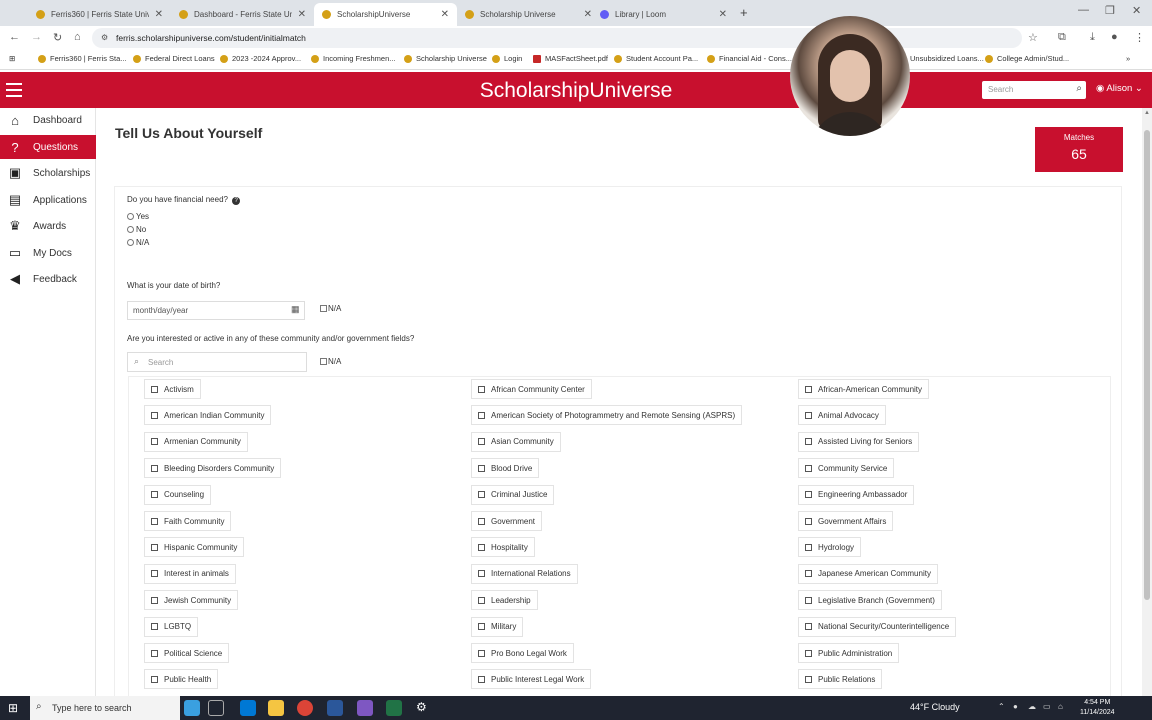 The width and height of the screenshot is (1152, 720). I want to click on bookmark-item: Login, so click(507, 58).